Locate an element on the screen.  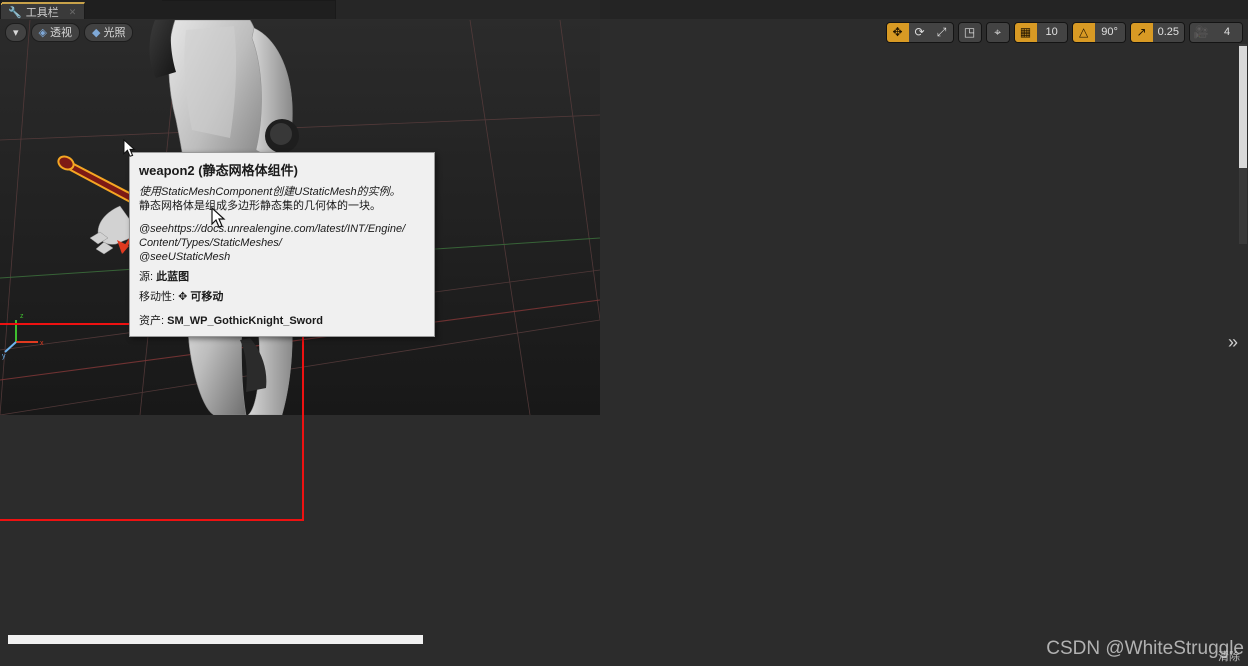
tab-toolbar: 🔧 工具栏 ✕ is located at coordinates (44, 11).